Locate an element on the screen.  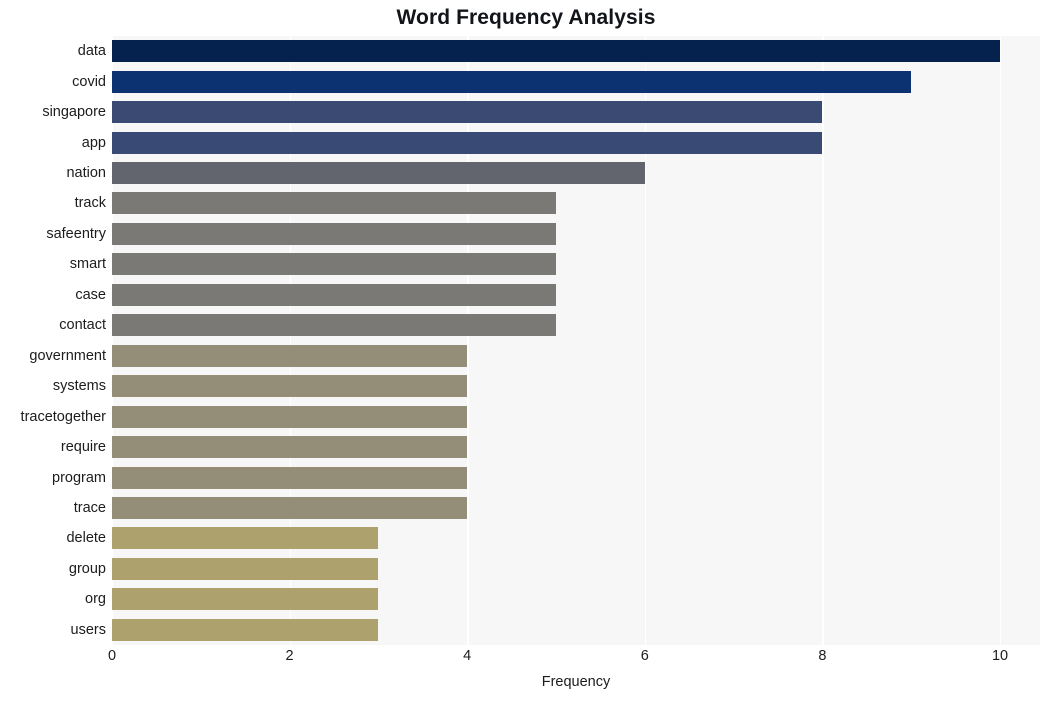
bar-nation is located at coordinates (378, 173).